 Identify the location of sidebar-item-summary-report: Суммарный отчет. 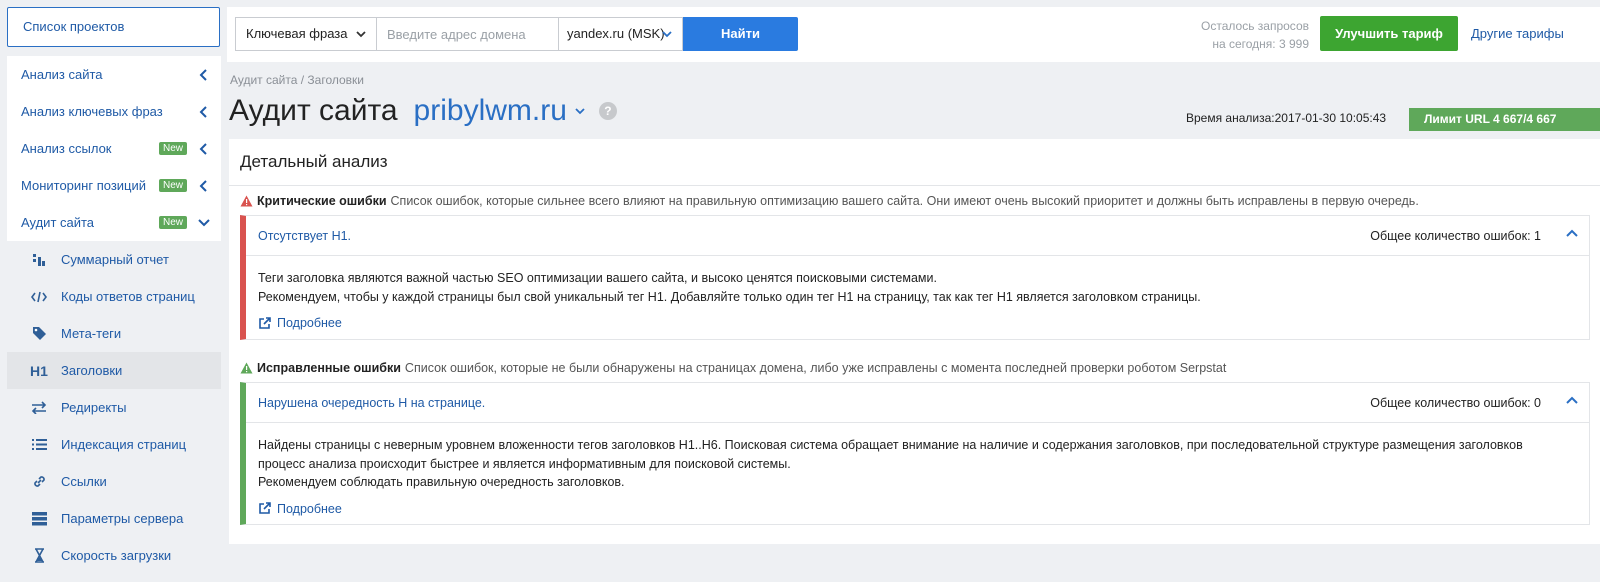
(114, 259).